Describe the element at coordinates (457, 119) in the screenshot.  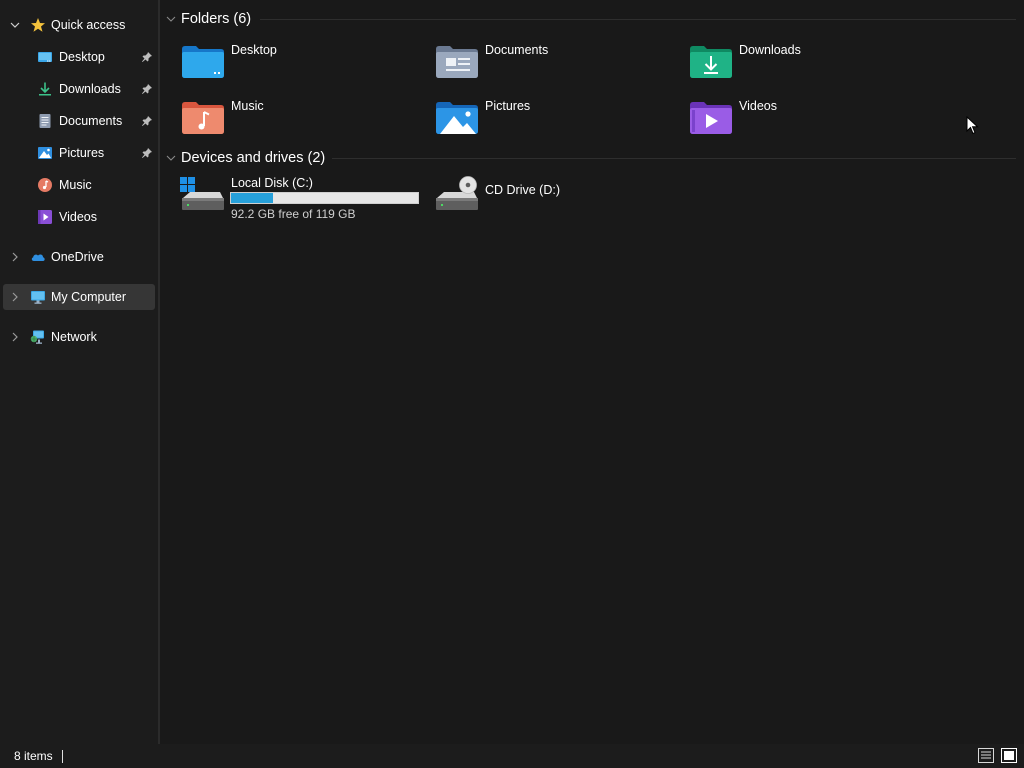
I see `pictures-folder-icon` at that location.